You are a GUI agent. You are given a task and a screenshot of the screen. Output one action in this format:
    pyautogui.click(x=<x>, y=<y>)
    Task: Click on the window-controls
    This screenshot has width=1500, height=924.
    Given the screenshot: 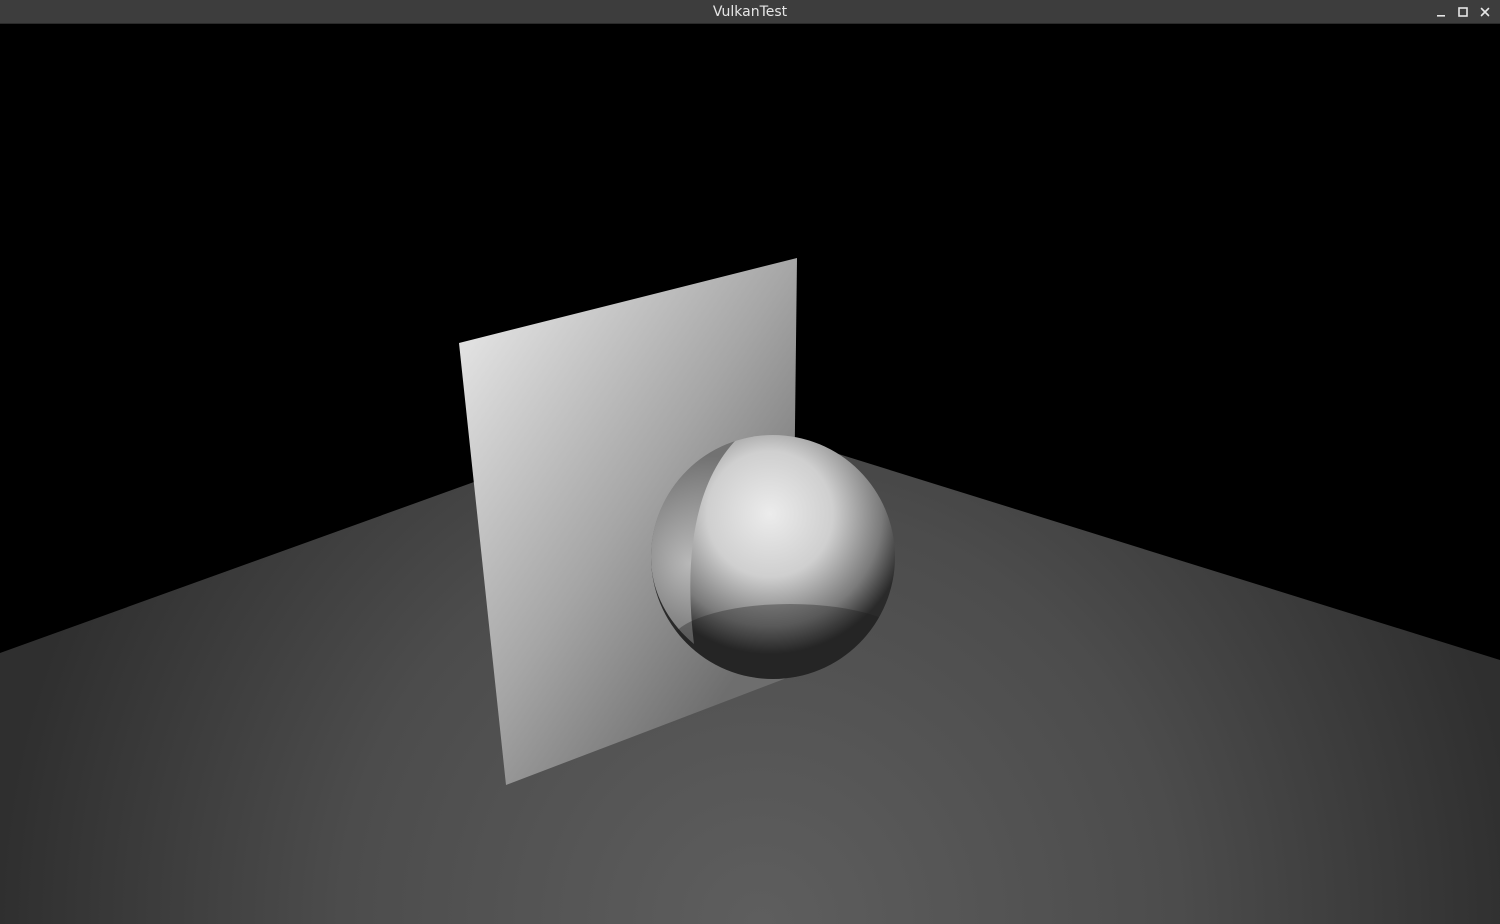 What is the action you would take?
    pyautogui.click(x=1463, y=12)
    